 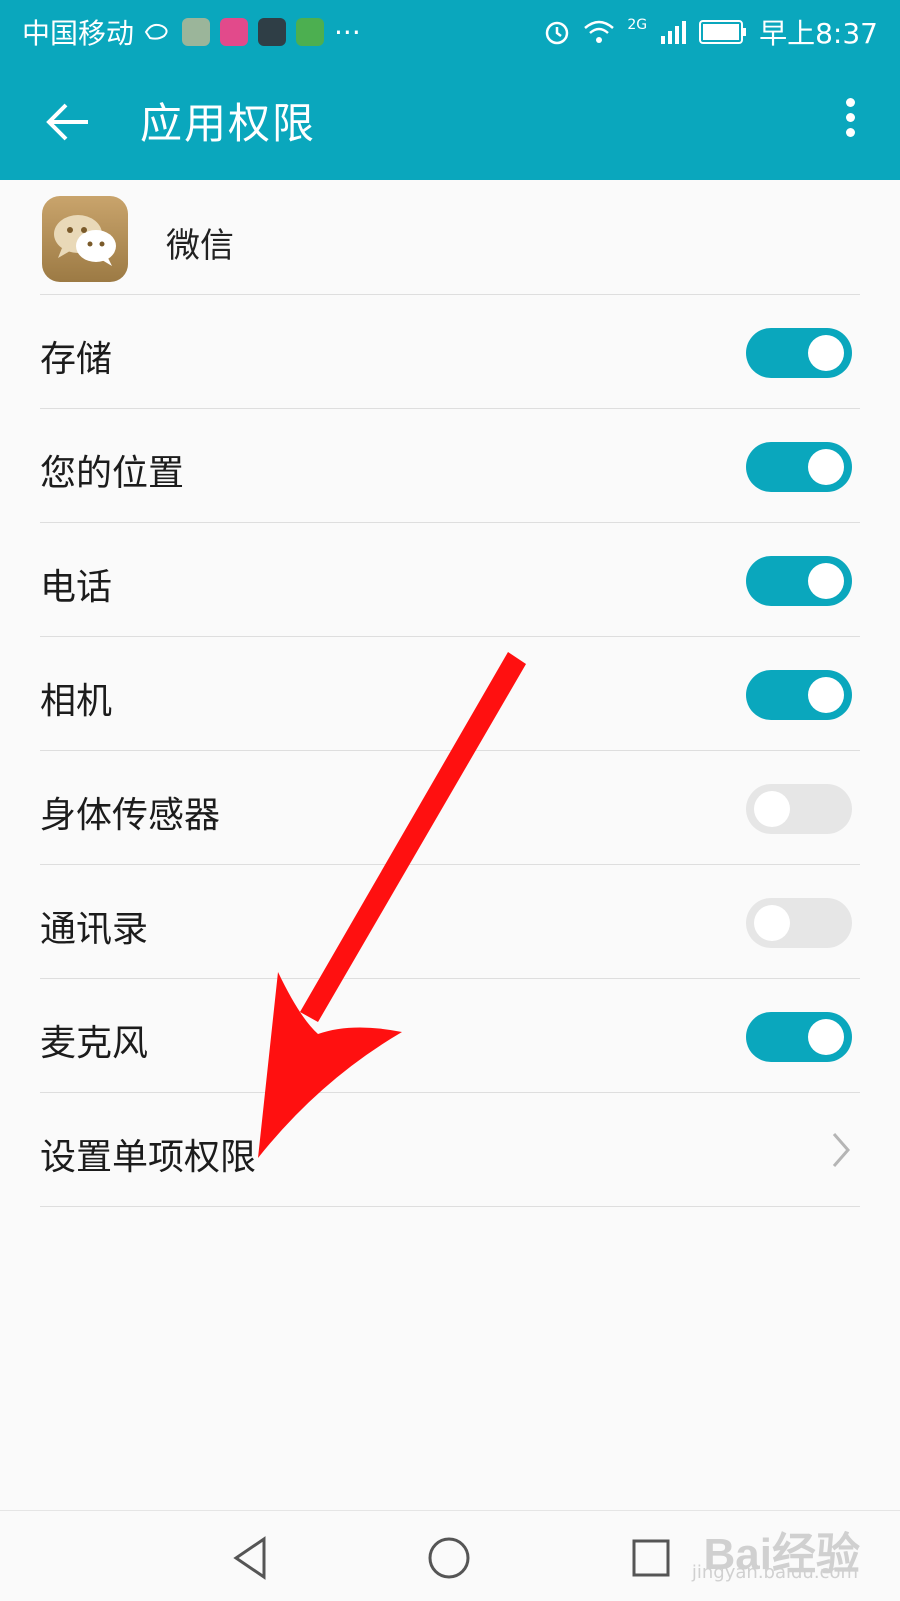 I want to click on wifi-icon, so click(x=599, y=31).